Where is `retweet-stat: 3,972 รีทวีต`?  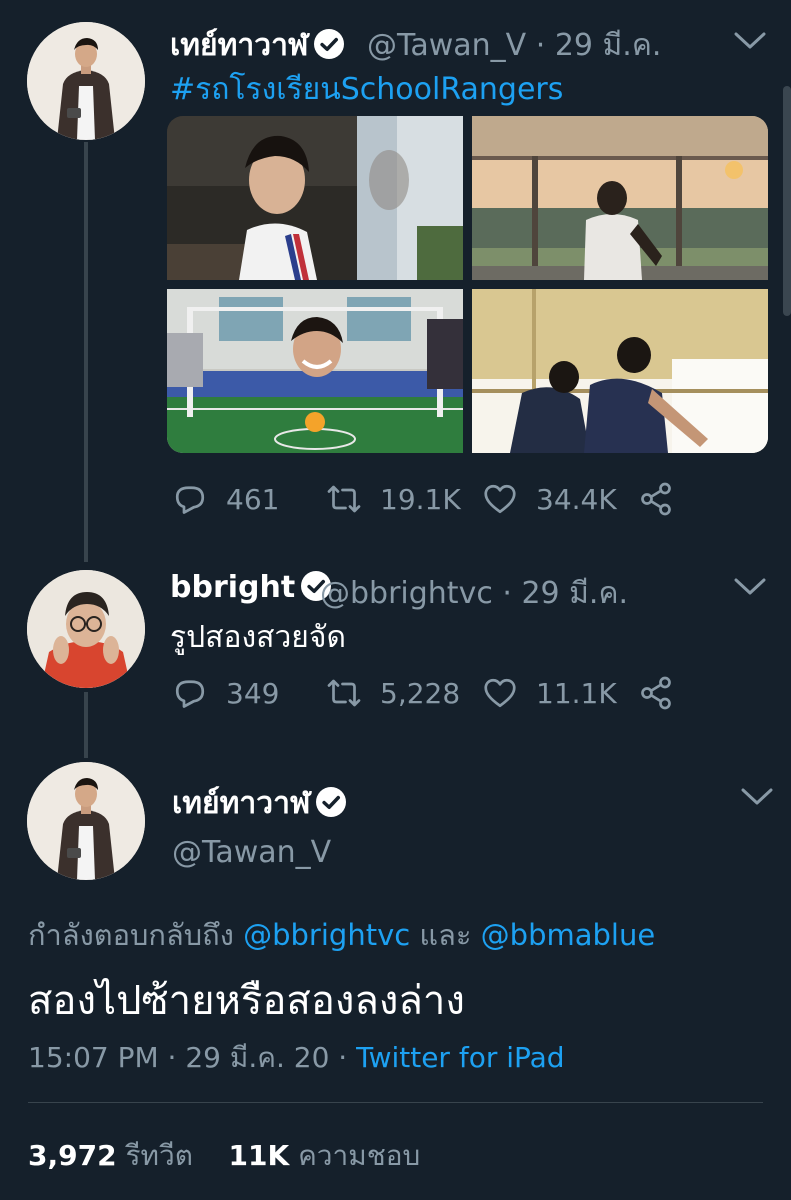
retweet-stat: 3,972 รีทวีต is located at coordinates (110, 1155).